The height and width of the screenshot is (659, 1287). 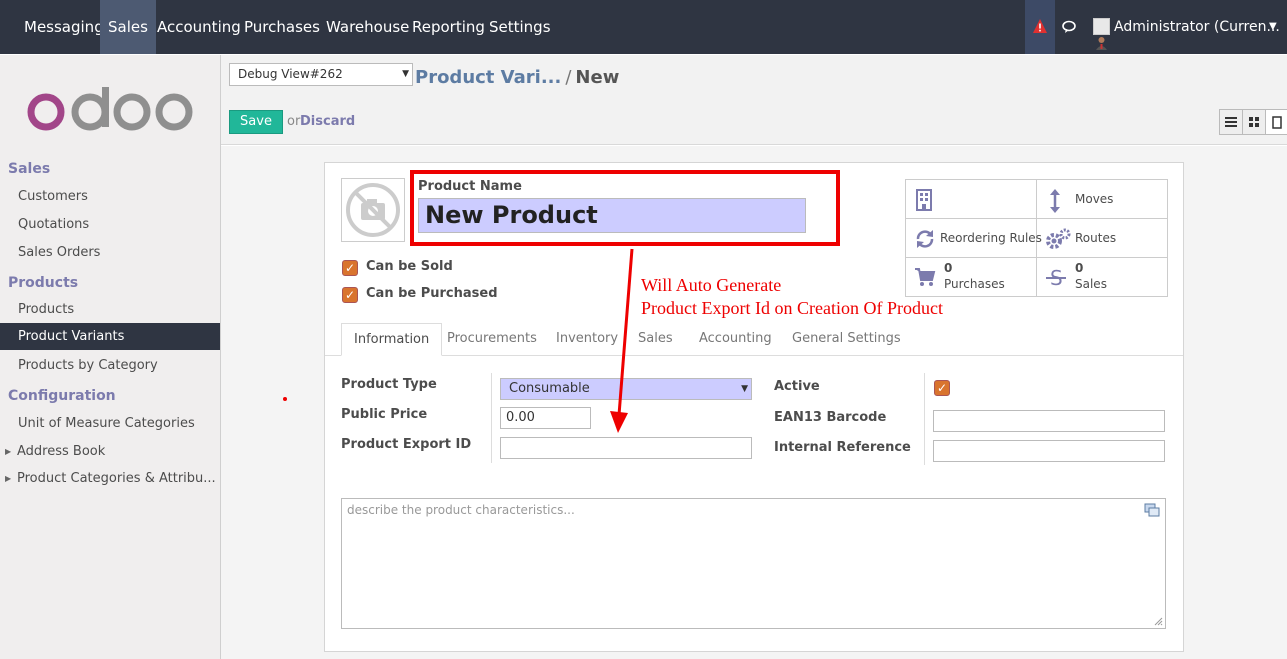 I want to click on menu-accounting: Accounting, so click(x=199, y=27).